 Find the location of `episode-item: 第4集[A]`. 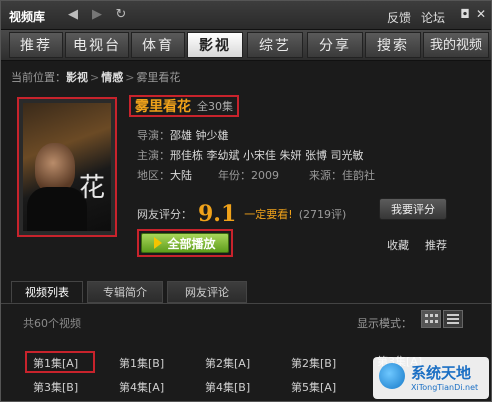

episode-item: 第4集[A] is located at coordinates (141, 387).